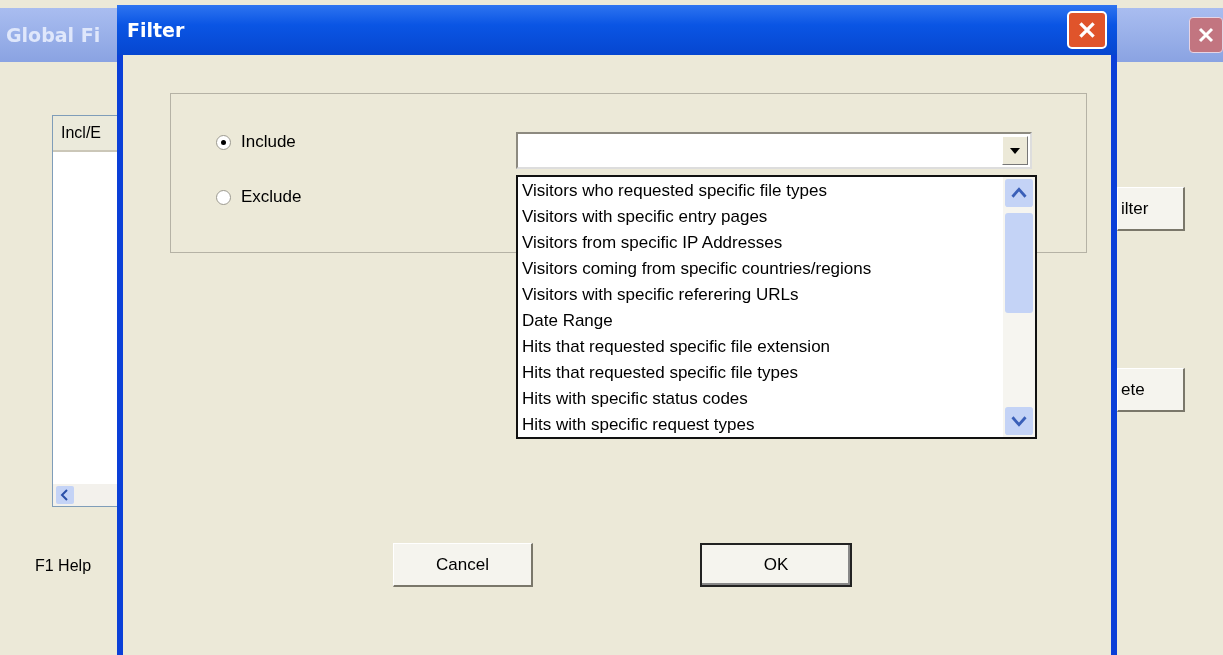 The image size is (1223, 655). Describe the element at coordinates (760, 373) in the screenshot. I see `list-item: Hits that requested specific file types` at that location.